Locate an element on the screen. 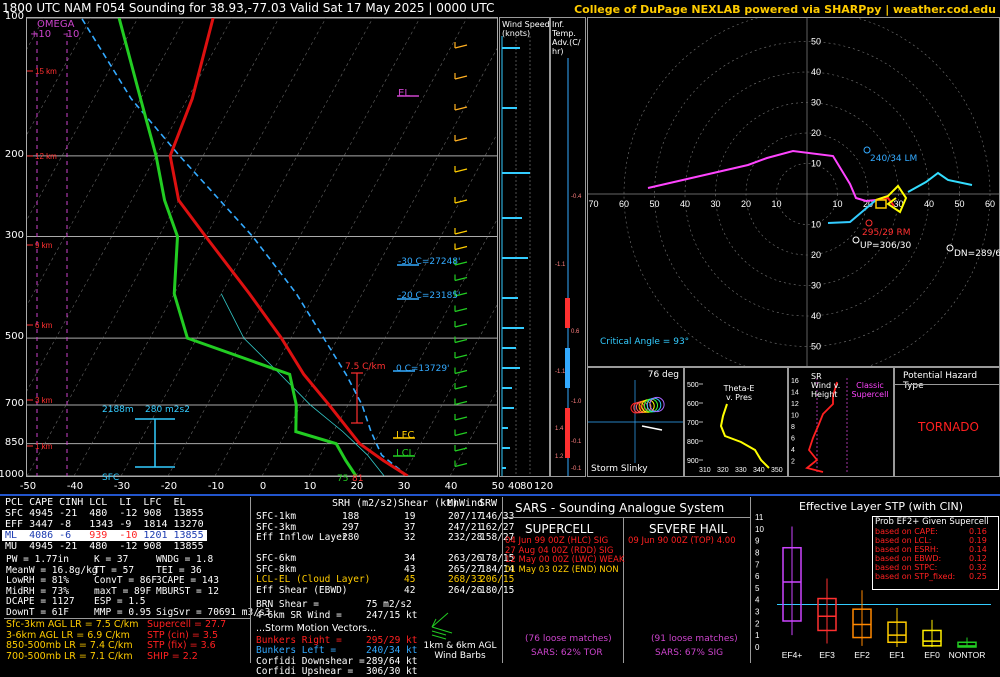 The width and height of the screenshot is (1000, 677). mnwind-header: MnWind is located at coordinates (465, 503).